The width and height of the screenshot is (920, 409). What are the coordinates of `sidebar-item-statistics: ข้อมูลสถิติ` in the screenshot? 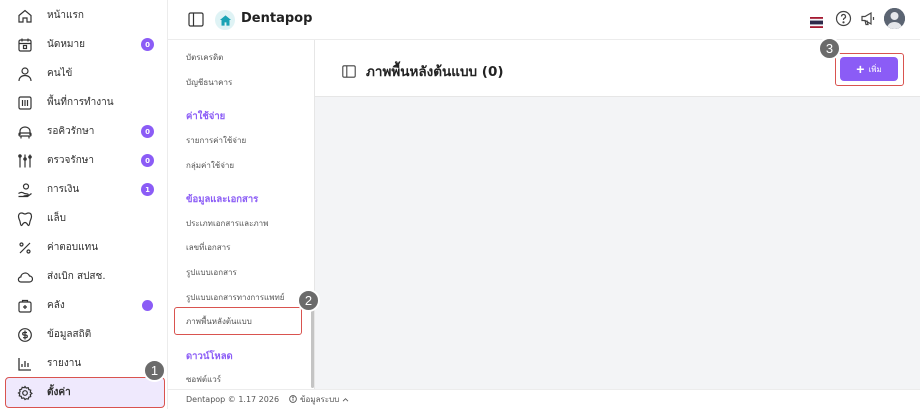 It's located at (85, 334).